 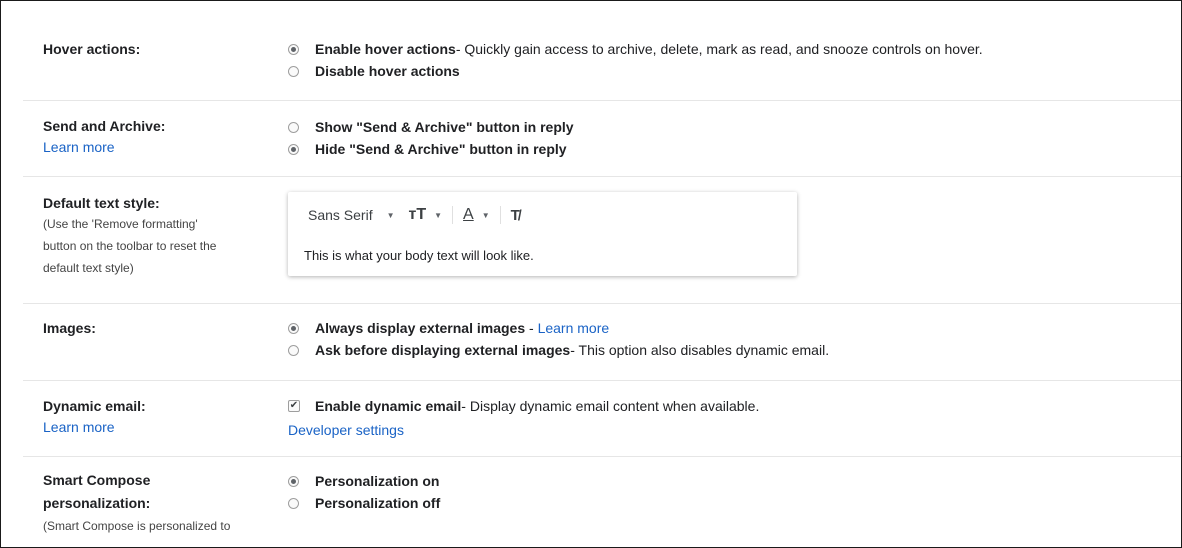 What do you see at coordinates (364, 481) in the screenshot?
I see `personalization-on-option: Personalization on` at bounding box center [364, 481].